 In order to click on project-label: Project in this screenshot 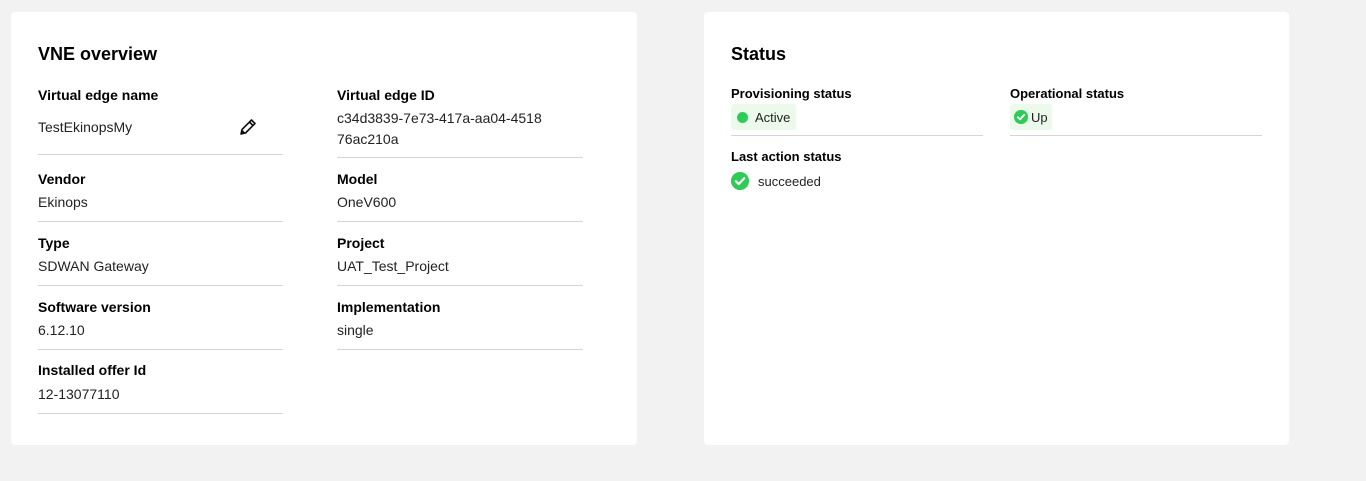, I will do `click(361, 243)`.